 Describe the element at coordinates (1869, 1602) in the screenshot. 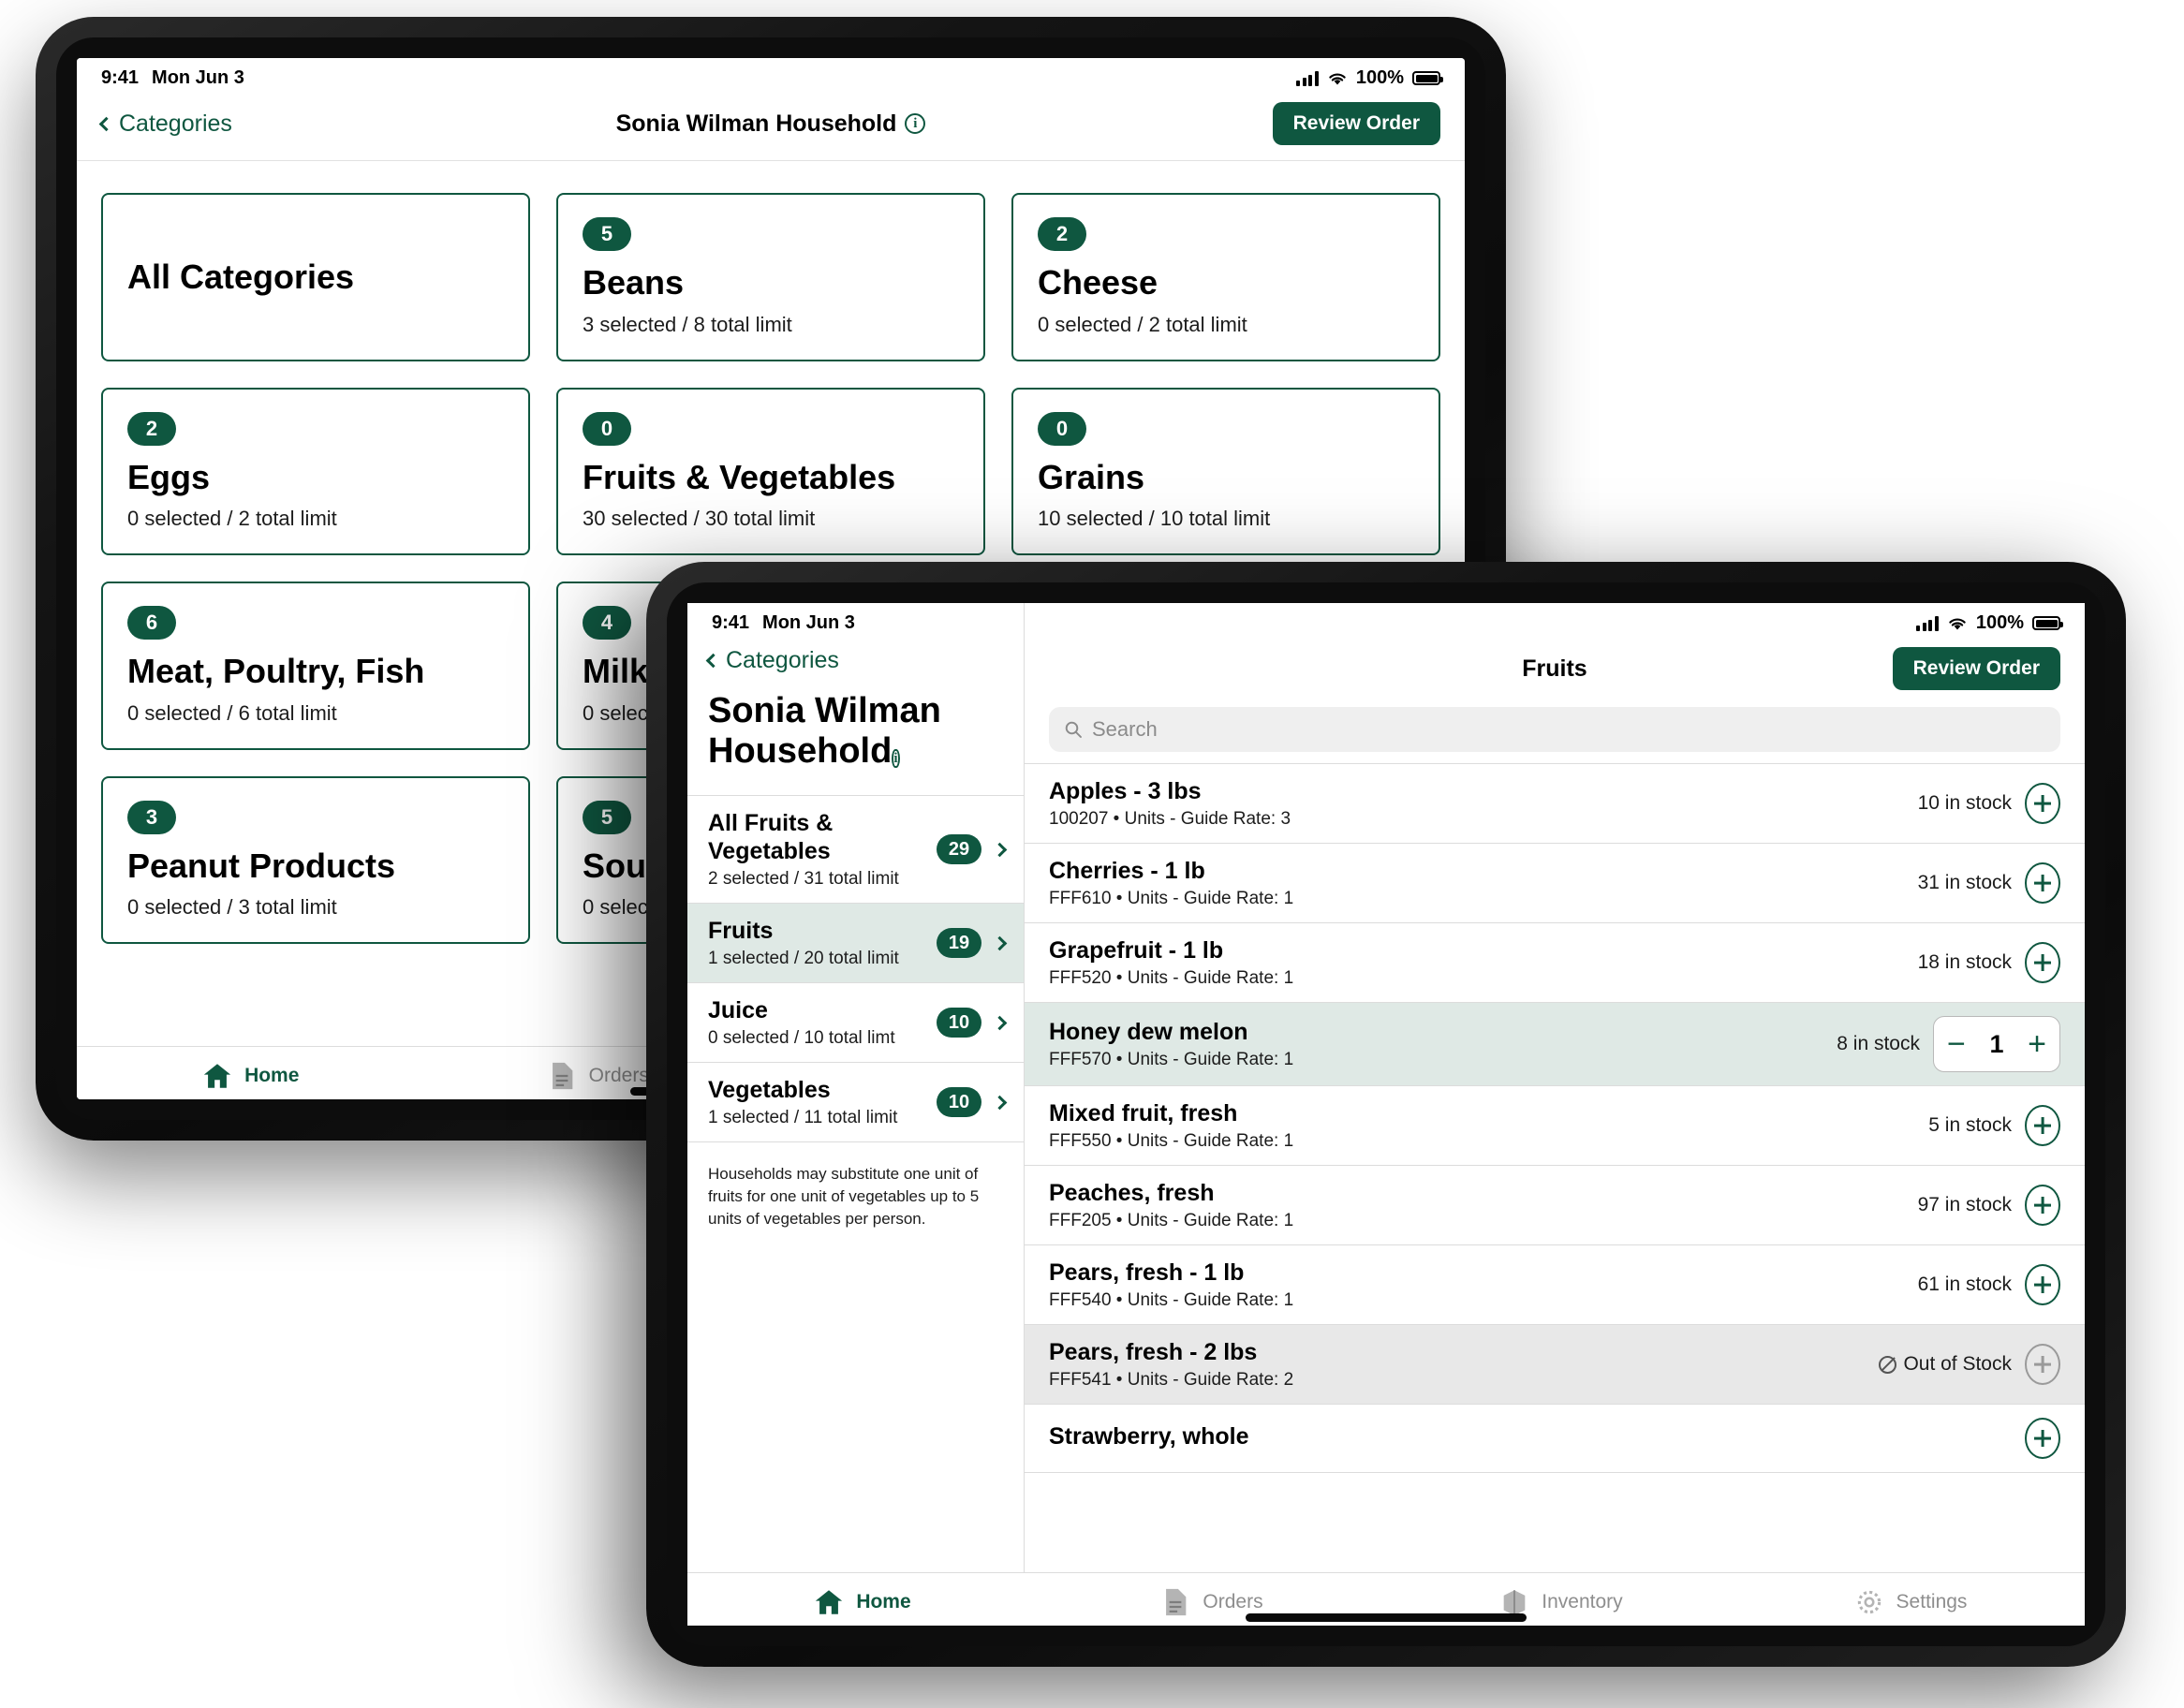

I see `gear-icon` at that location.